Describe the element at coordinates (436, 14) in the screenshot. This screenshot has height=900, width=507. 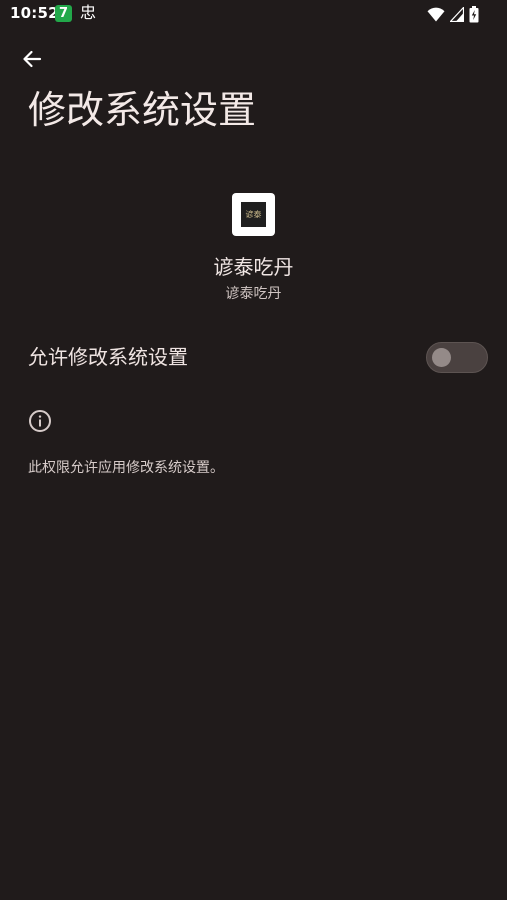
I see `wifi-icon` at that location.